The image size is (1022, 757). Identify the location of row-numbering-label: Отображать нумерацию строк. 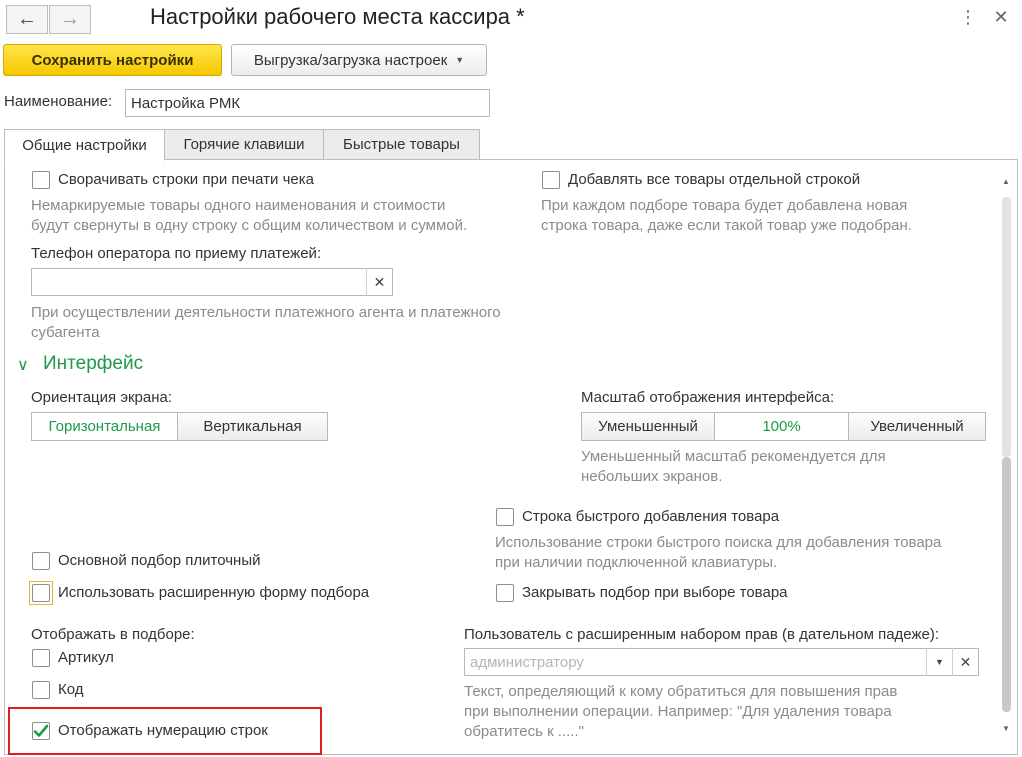
(163, 730).